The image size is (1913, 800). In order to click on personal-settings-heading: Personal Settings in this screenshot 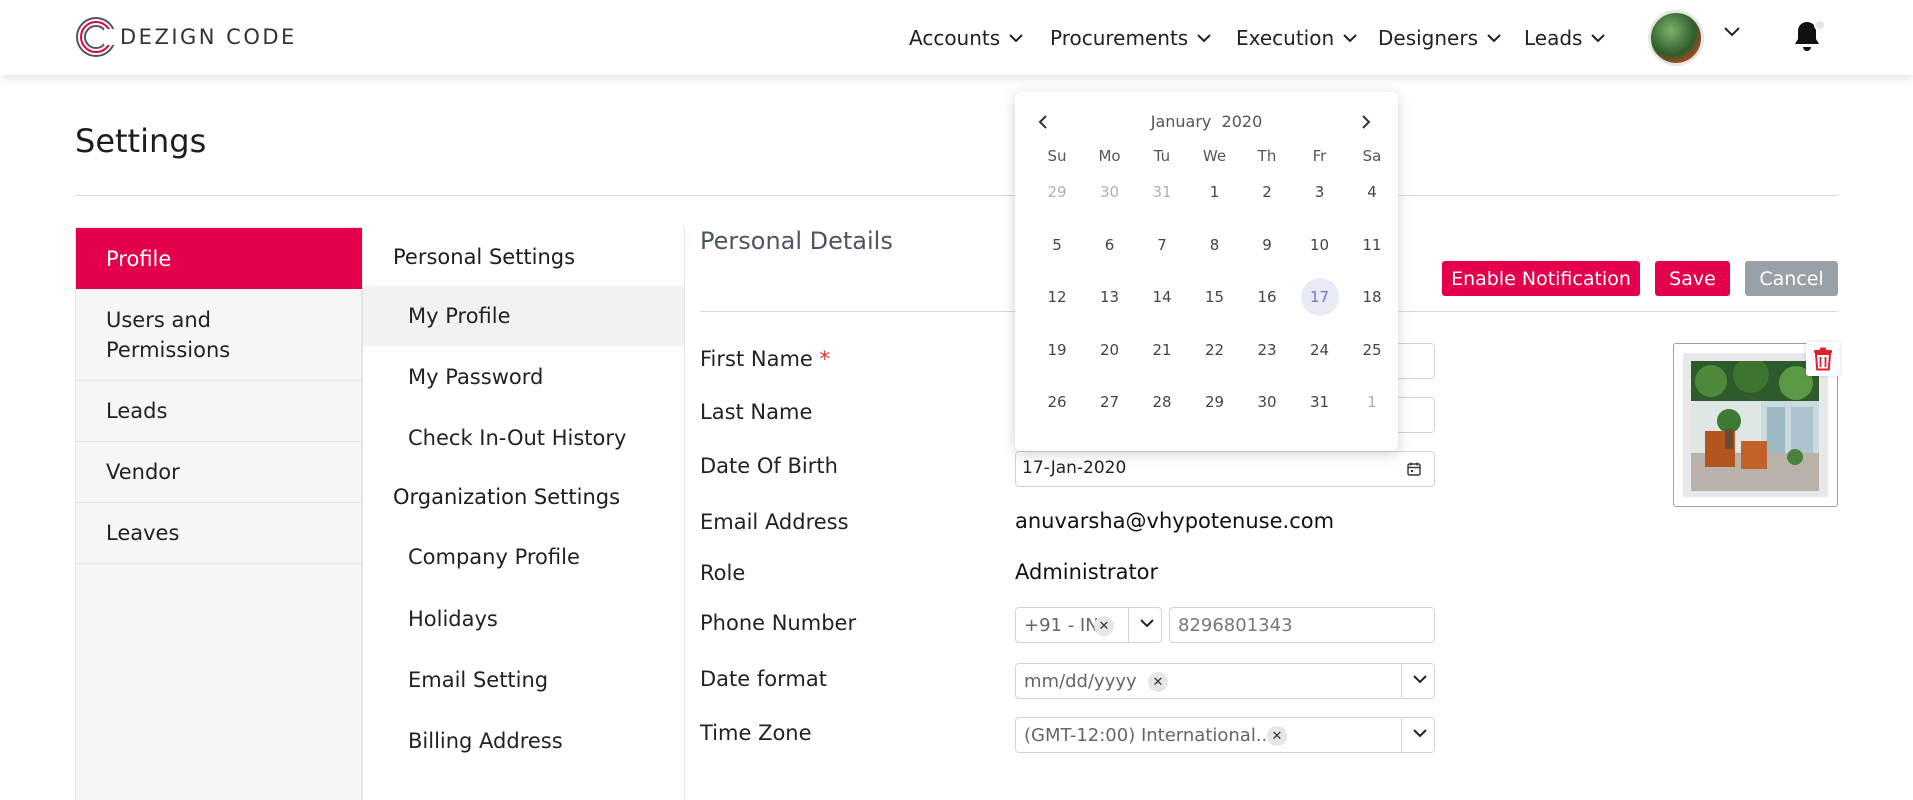, I will do `click(484, 257)`.